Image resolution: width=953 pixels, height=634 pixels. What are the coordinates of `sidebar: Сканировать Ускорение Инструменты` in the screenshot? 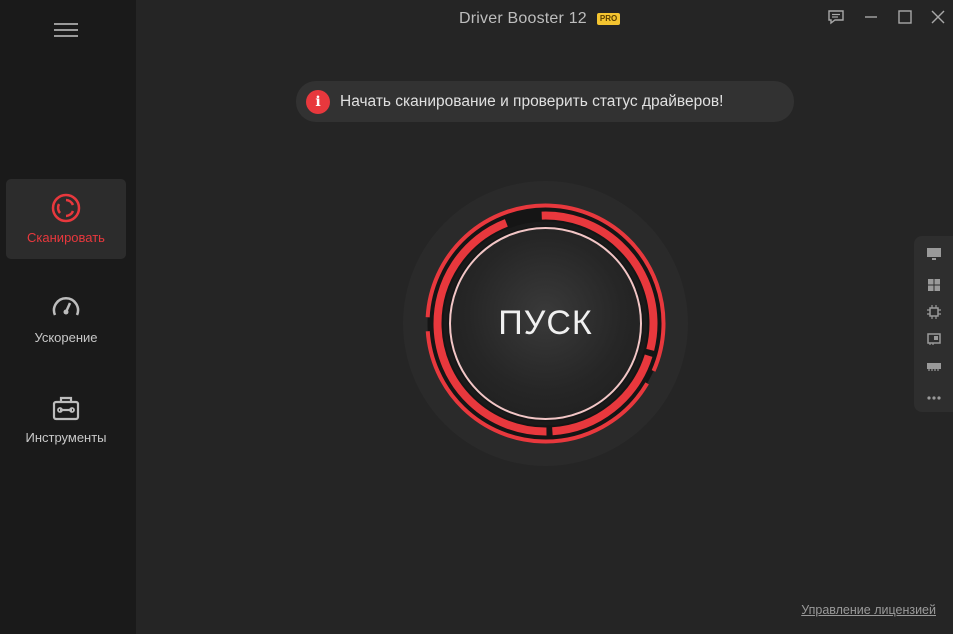 It's located at (68, 317).